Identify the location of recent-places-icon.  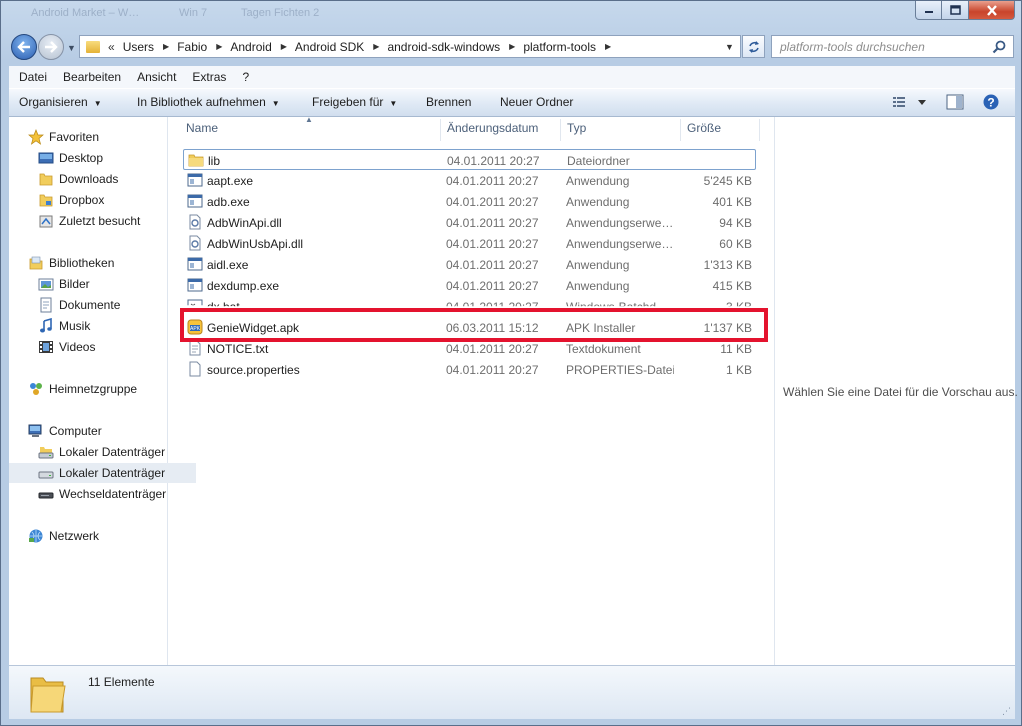
(46, 221).